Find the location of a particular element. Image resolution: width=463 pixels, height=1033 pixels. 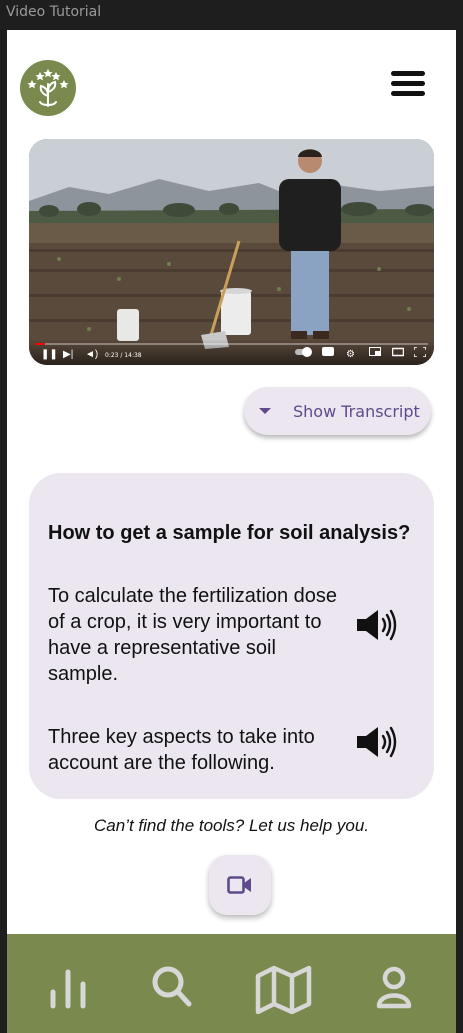

video-progress-fill is located at coordinates (40, 344).